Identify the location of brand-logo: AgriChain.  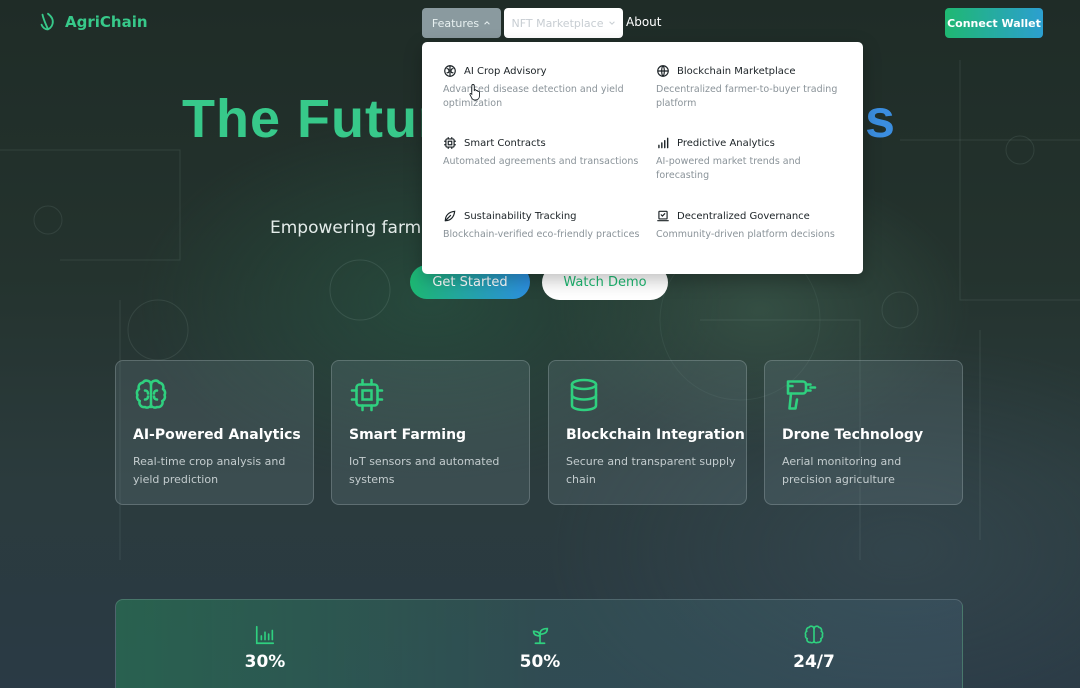
(92, 22).